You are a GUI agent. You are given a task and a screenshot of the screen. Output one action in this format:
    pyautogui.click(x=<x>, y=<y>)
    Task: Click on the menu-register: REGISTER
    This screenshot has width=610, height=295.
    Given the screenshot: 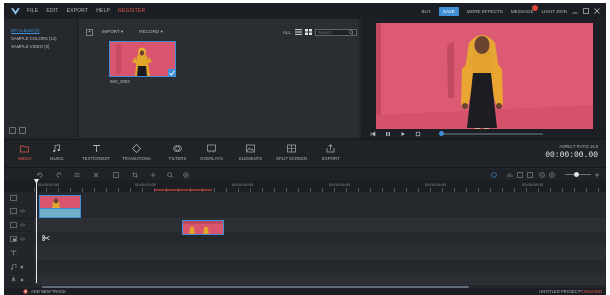 What is the action you would take?
    pyautogui.click(x=131, y=11)
    